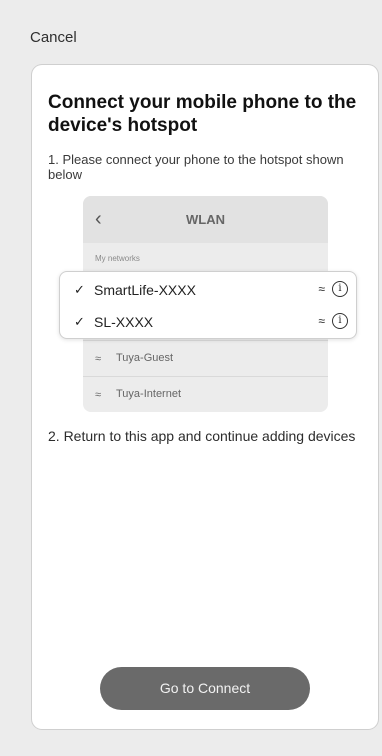  What do you see at coordinates (208, 322) in the screenshot?
I see `network-row-sl: ✓ SL-XXXX ≈ i` at bounding box center [208, 322].